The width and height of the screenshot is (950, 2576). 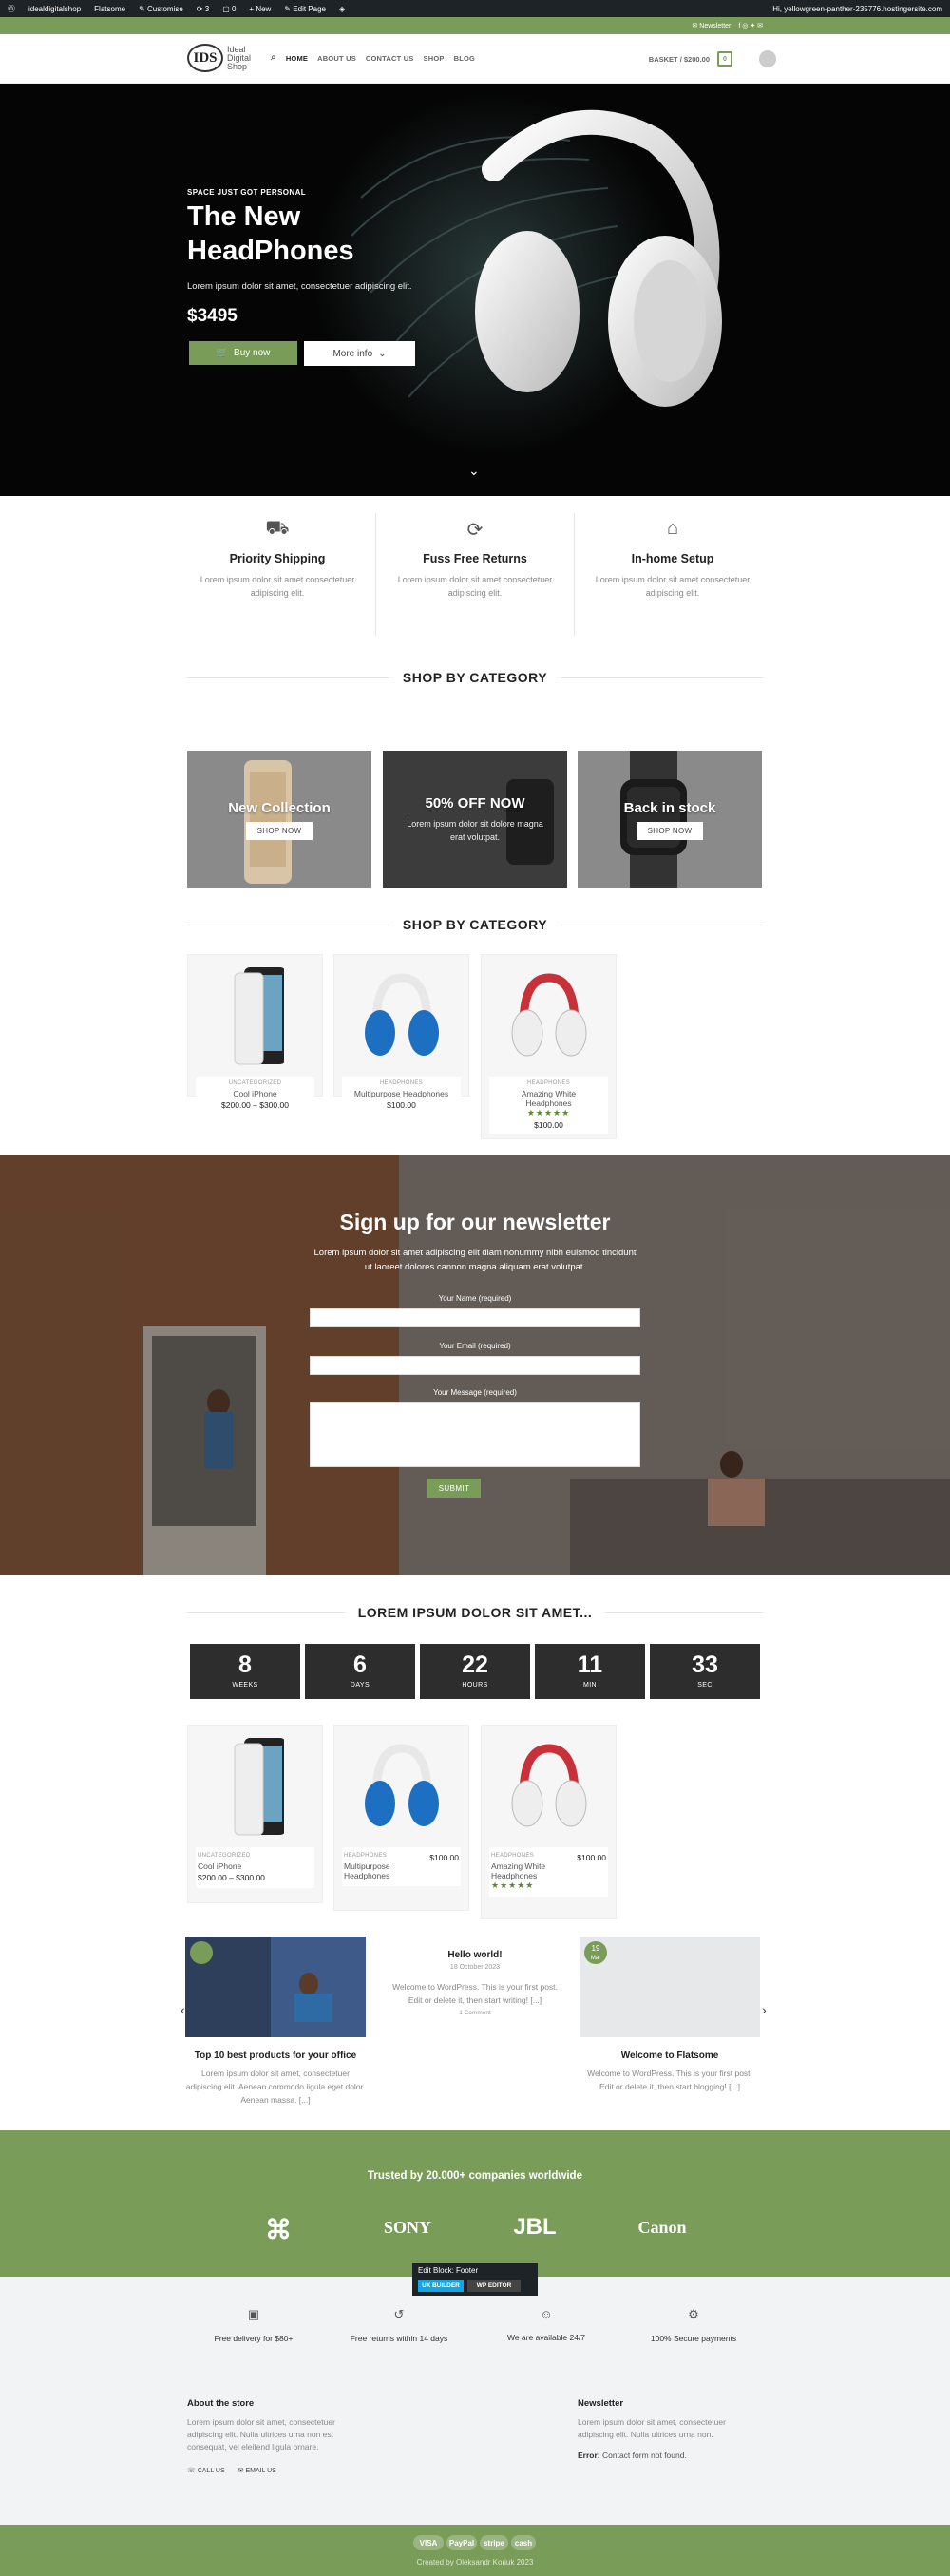 I want to click on search-icon: ⌕, so click(x=273, y=57).